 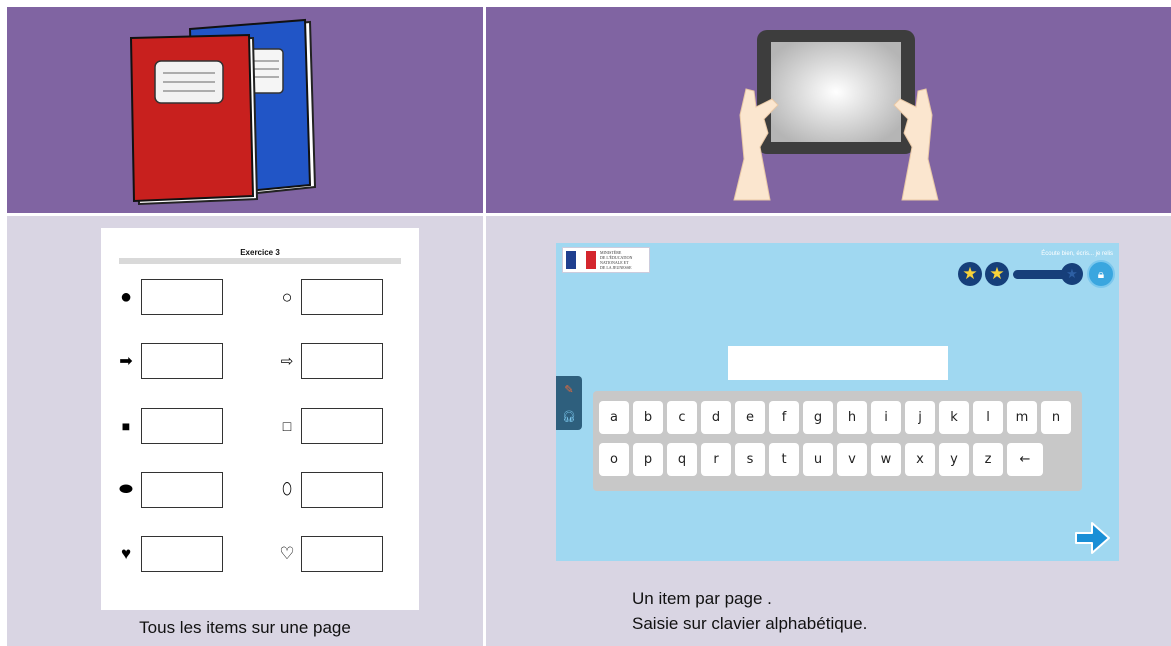 I want to click on caption-paper: Tous les items sur une page, so click(x=245, y=627).